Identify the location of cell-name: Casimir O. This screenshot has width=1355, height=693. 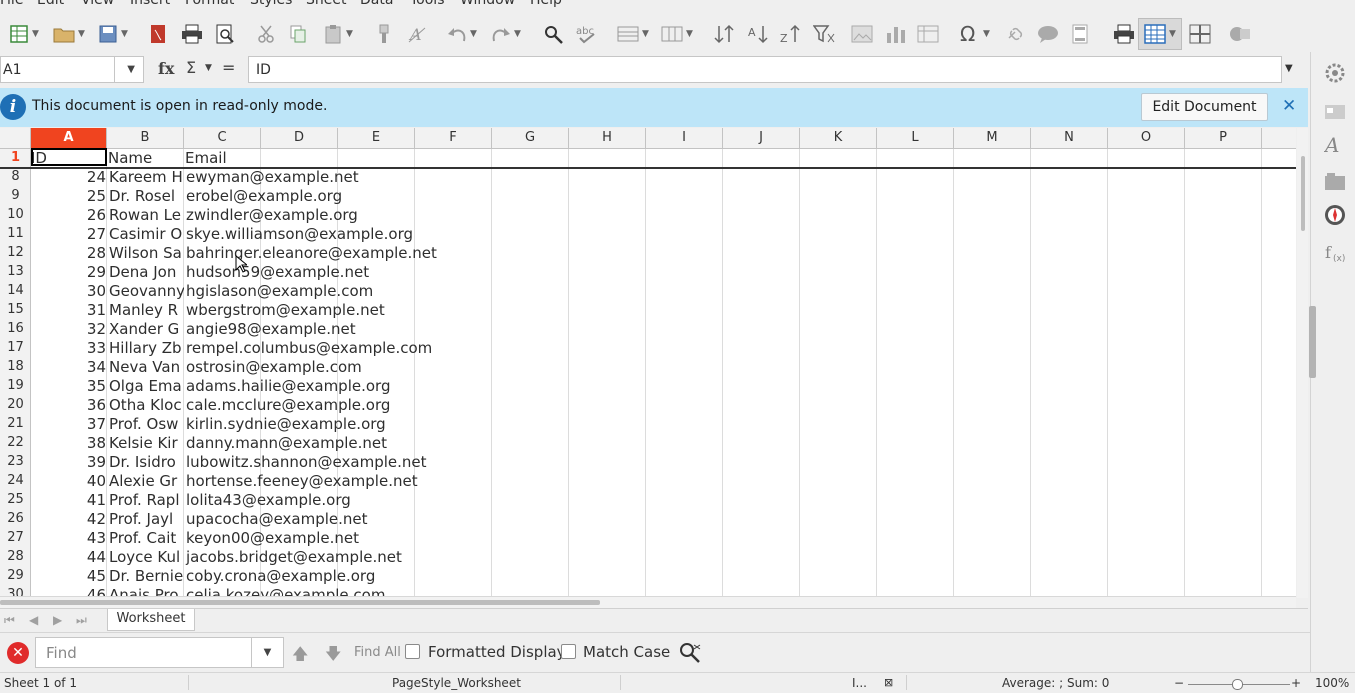
(146, 234).